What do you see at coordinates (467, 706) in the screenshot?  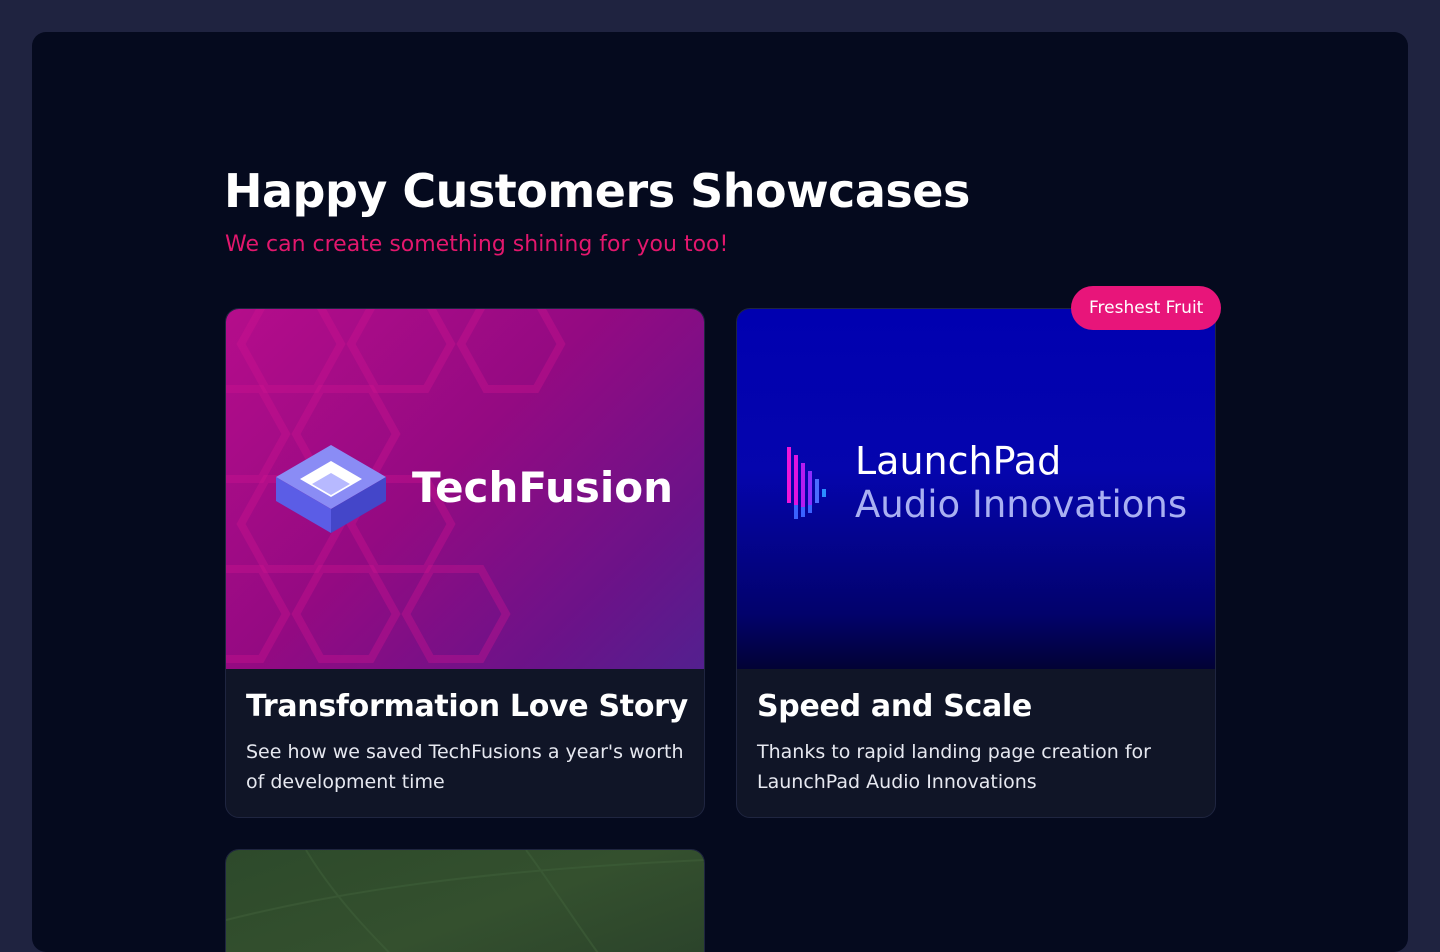 I see `card-title: Transformation Love Story` at bounding box center [467, 706].